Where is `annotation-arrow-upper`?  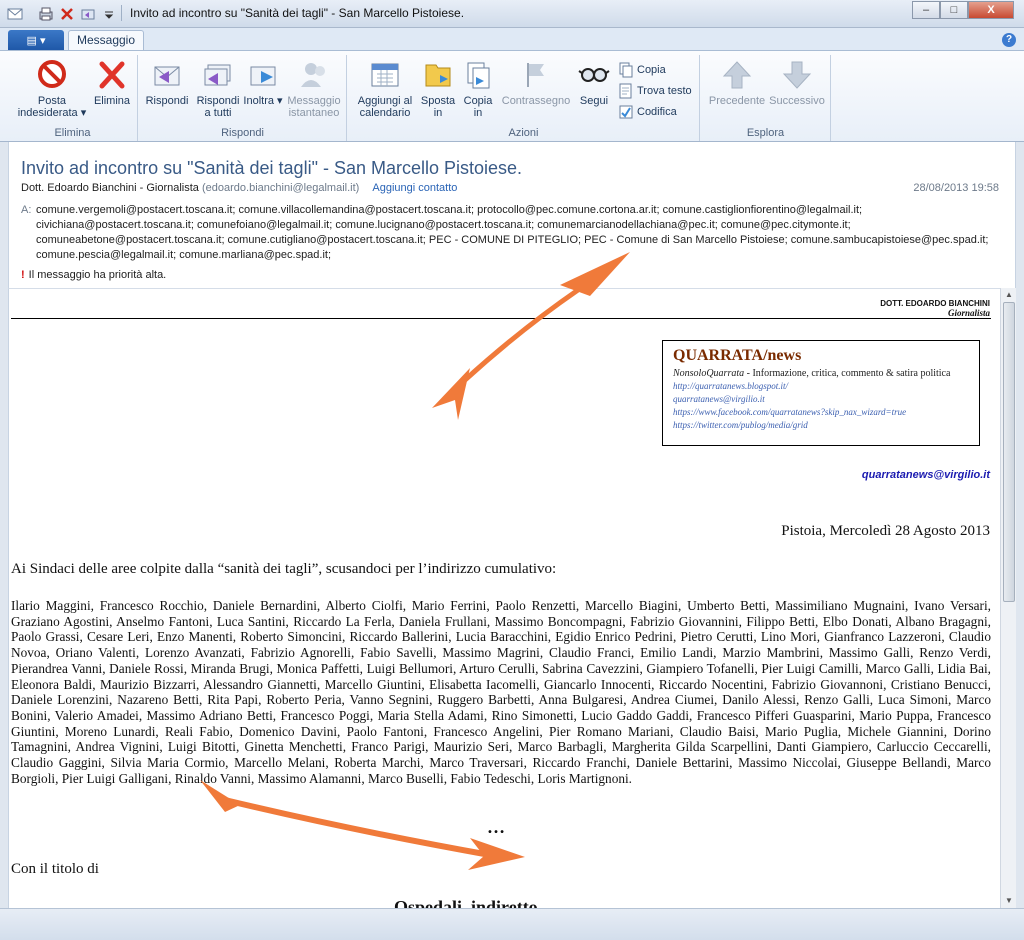
annotation-arrow-upper is located at coordinates (531, 336).